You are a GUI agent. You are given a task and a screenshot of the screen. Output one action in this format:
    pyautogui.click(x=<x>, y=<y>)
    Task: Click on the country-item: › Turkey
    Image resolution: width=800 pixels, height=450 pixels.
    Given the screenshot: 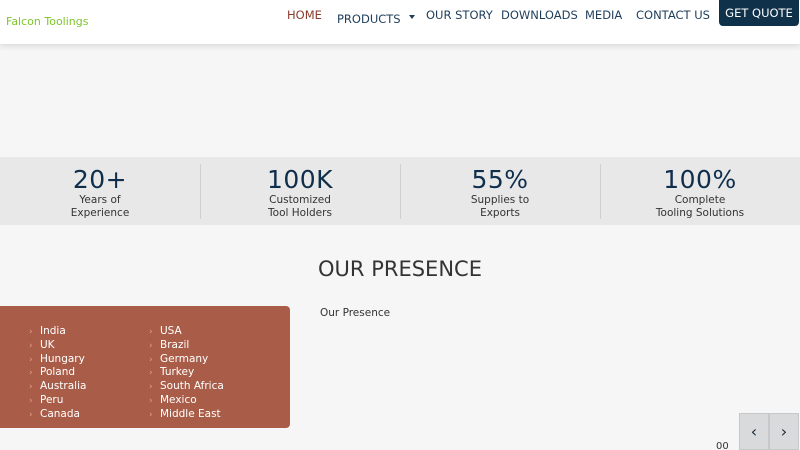 What is the action you would take?
    pyautogui.click(x=186, y=373)
    